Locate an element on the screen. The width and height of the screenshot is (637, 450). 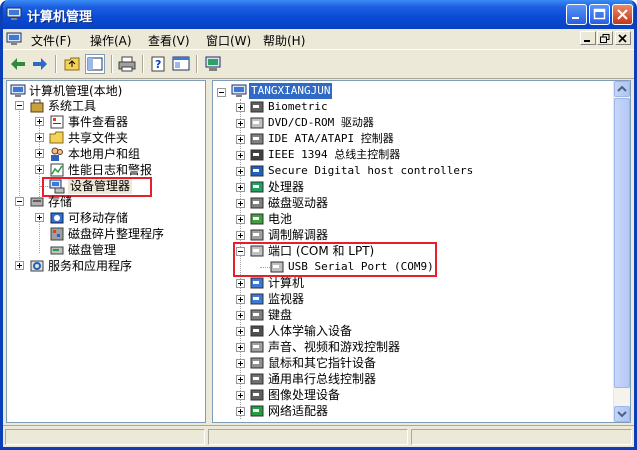
mdi-minimize-button is located at coordinates (588, 38).